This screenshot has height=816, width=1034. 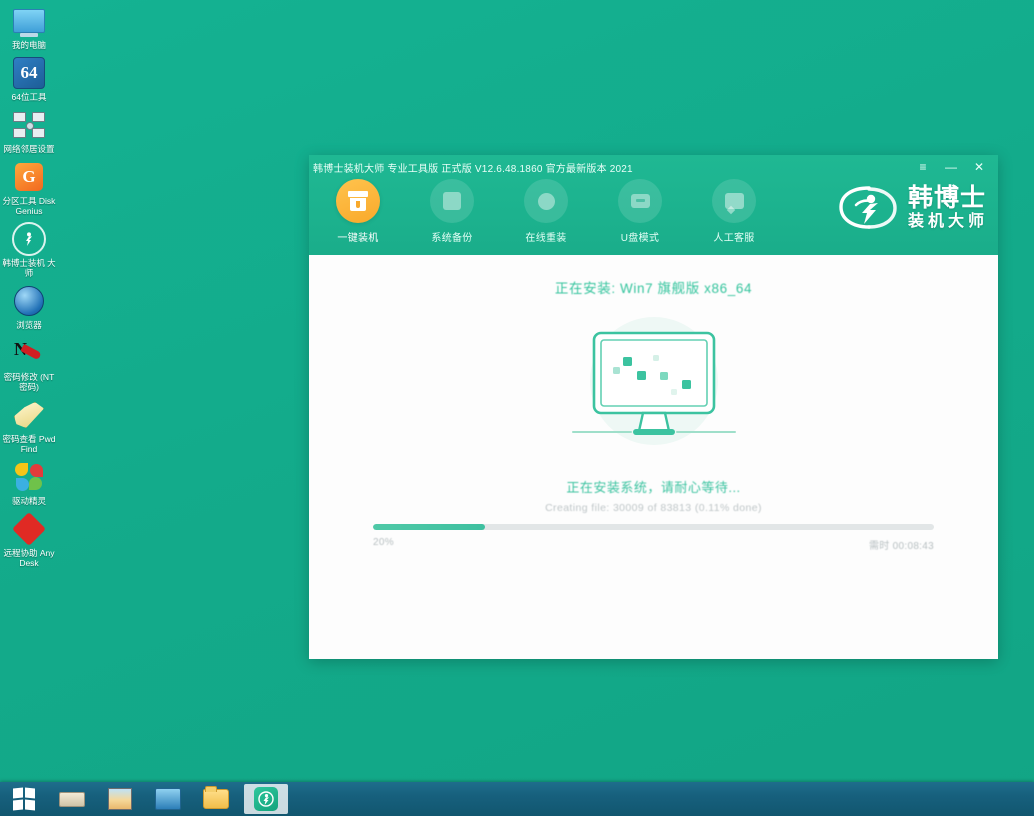 I want to click on nt-password-icon, so click(x=29, y=353).